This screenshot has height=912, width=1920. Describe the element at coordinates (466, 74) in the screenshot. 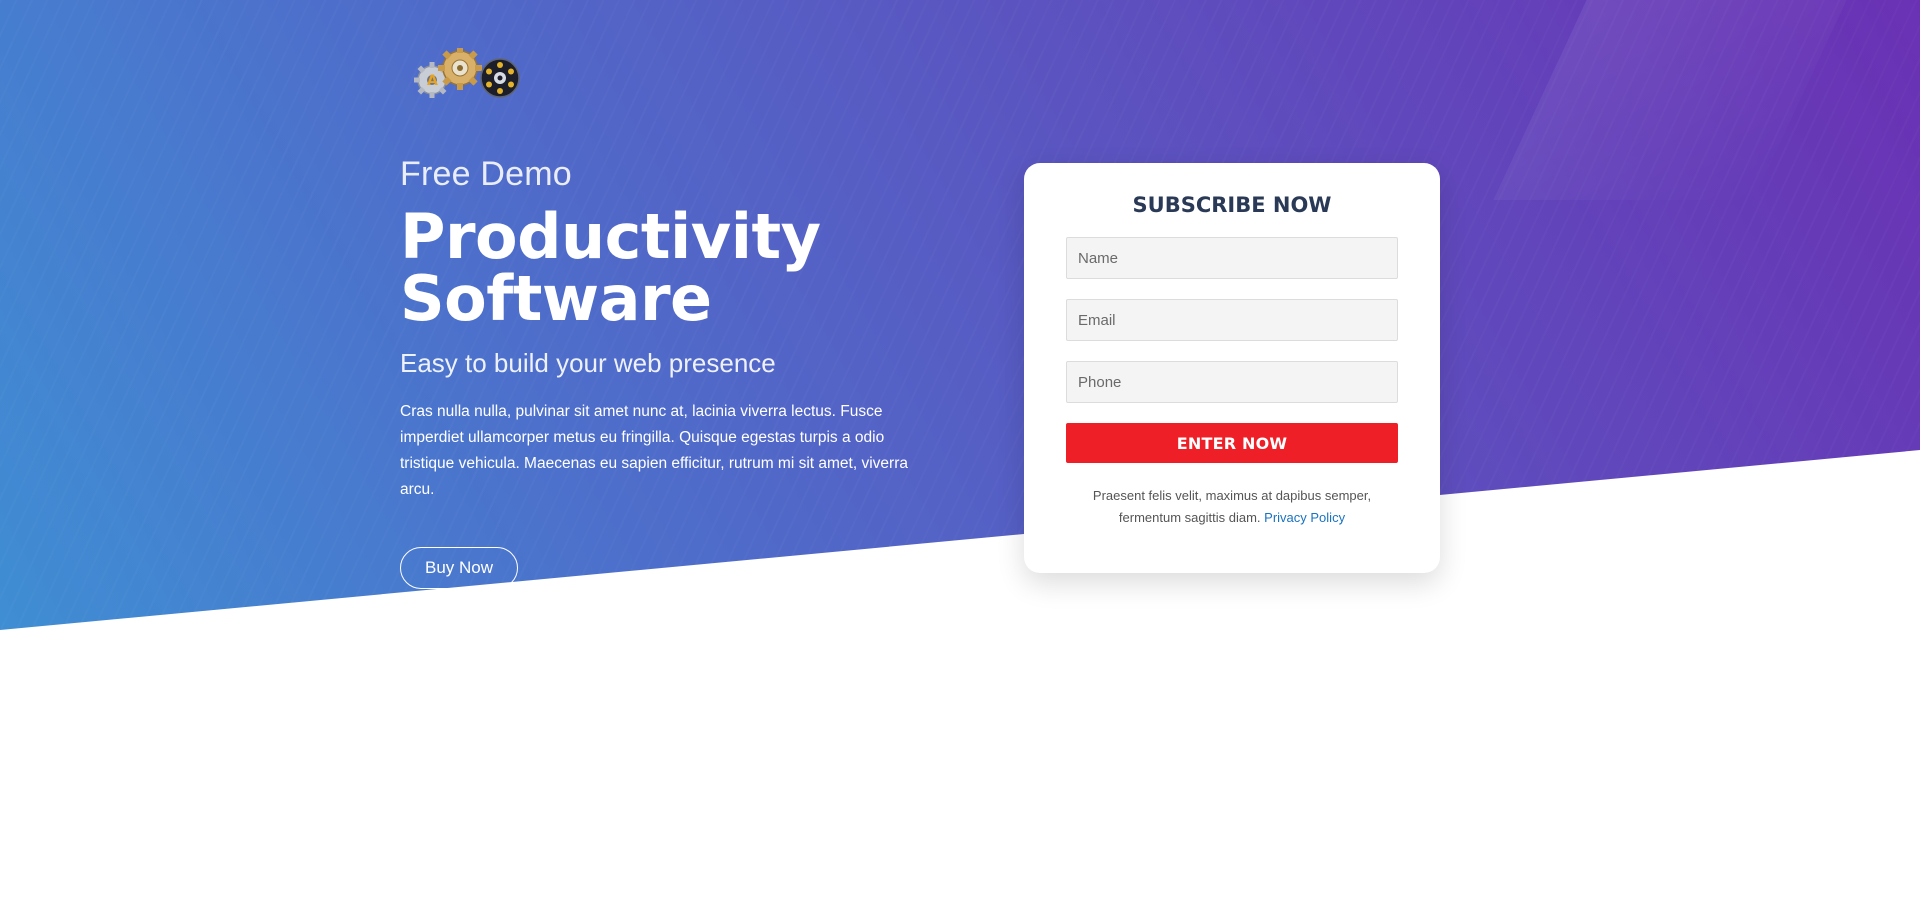

I see `gears-logo-icon: A` at that location.